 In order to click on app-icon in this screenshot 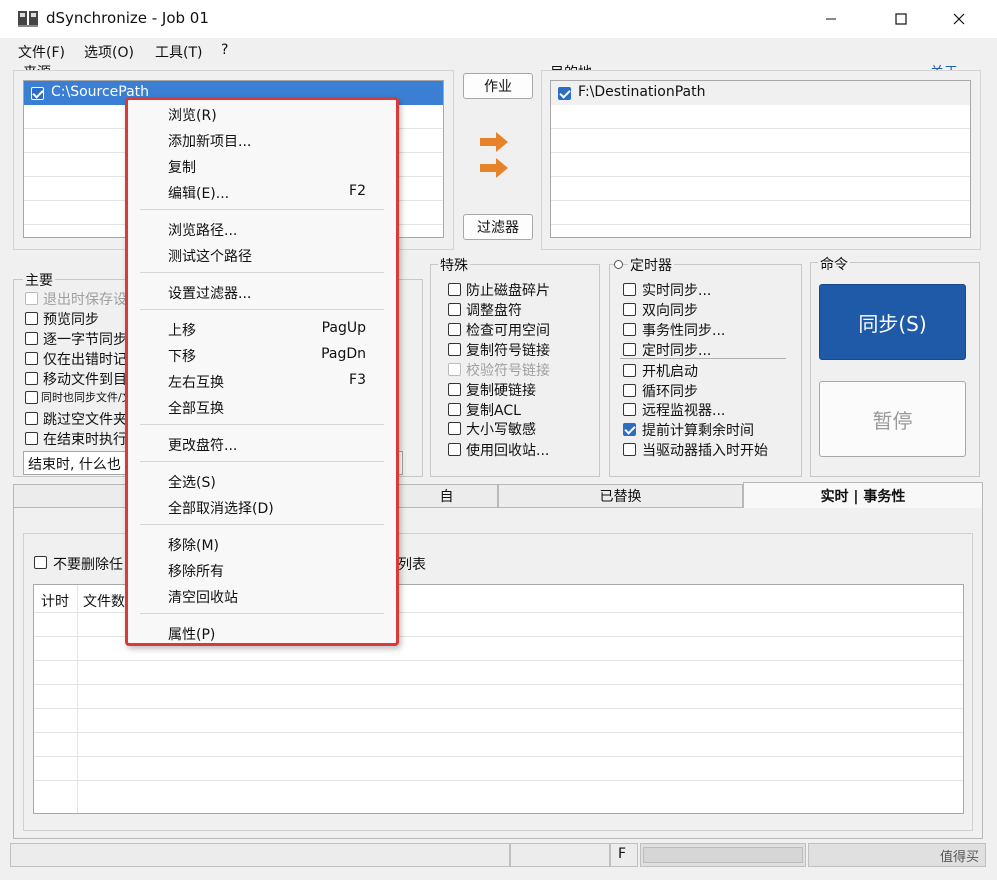, I will do `click(28, 19)`.